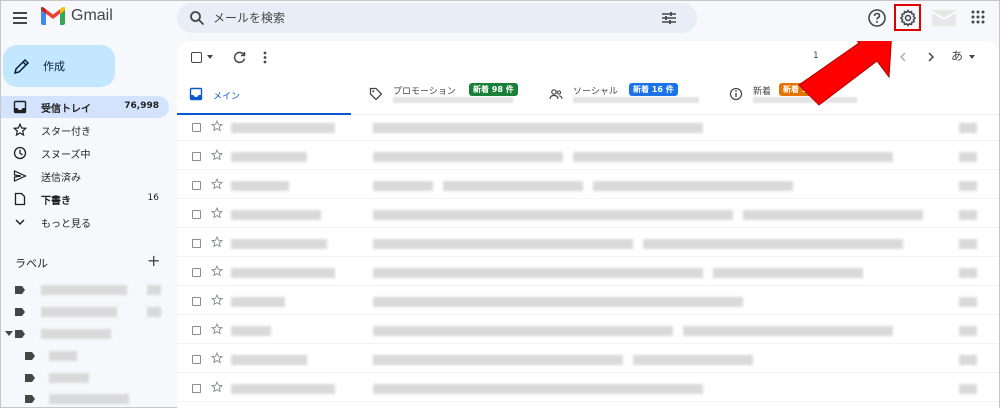  Describe the element at coordinates (423, 18) in the screenshot. I see `search-input` at that location.